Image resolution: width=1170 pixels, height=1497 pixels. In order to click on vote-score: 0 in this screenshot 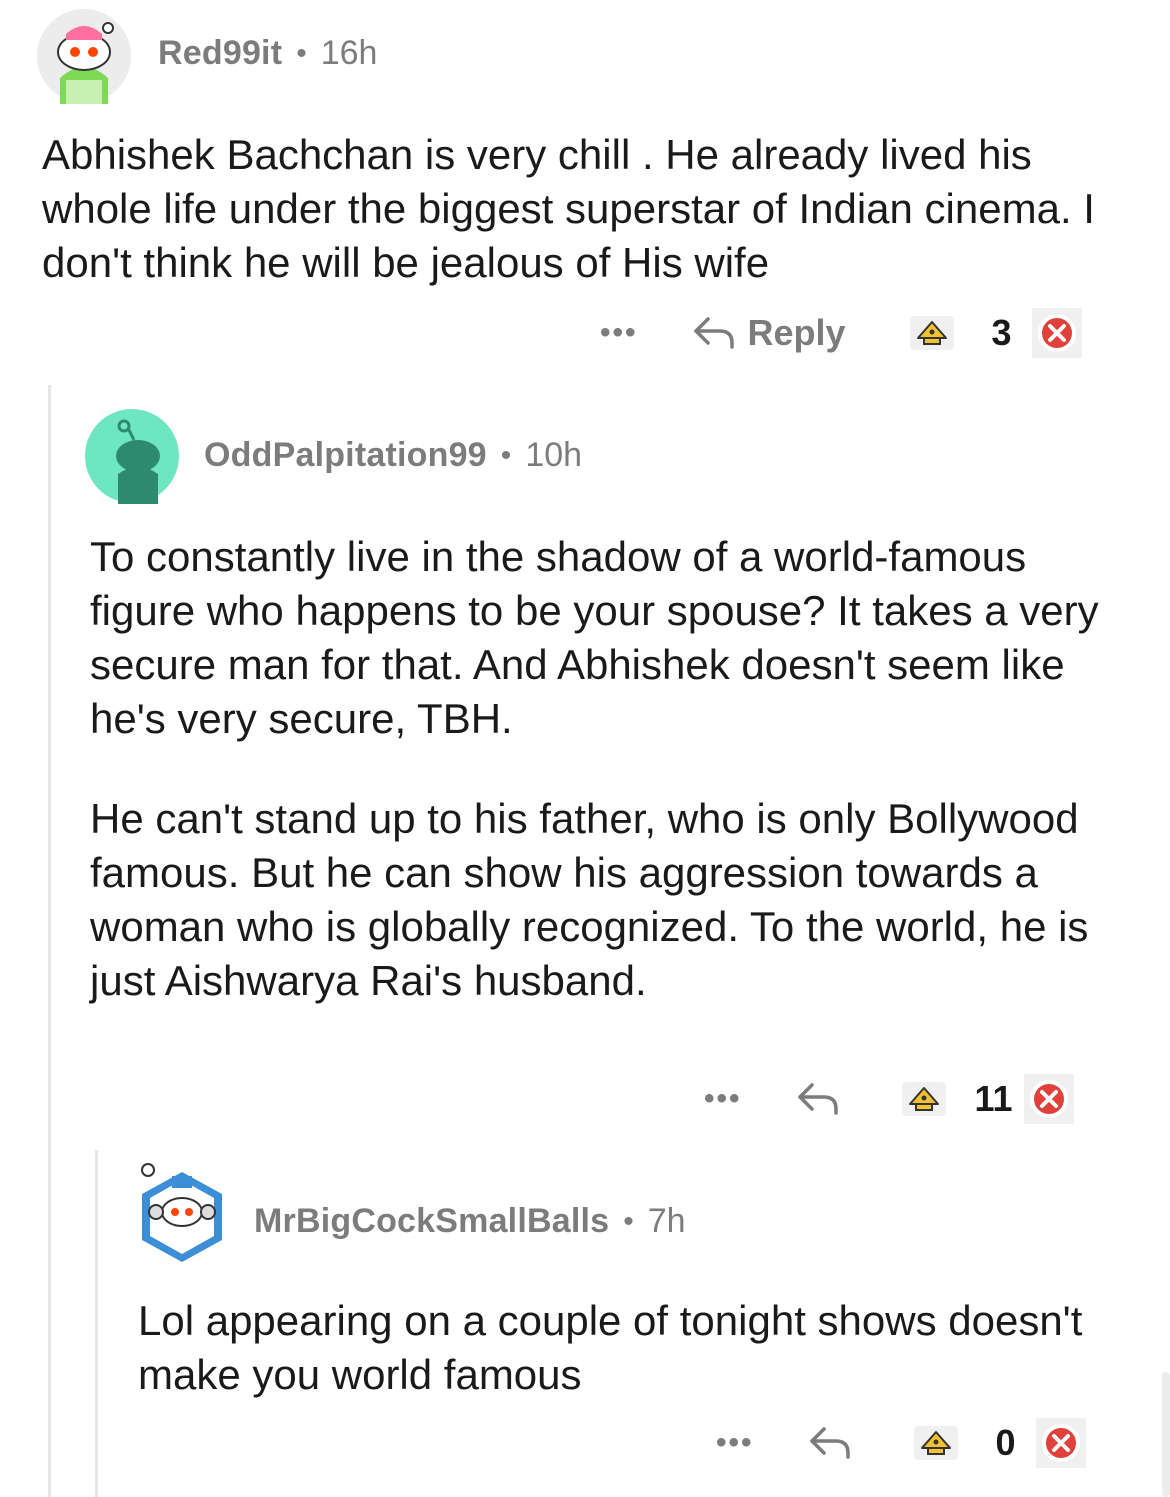, I will do `click(1005, 1442)`.